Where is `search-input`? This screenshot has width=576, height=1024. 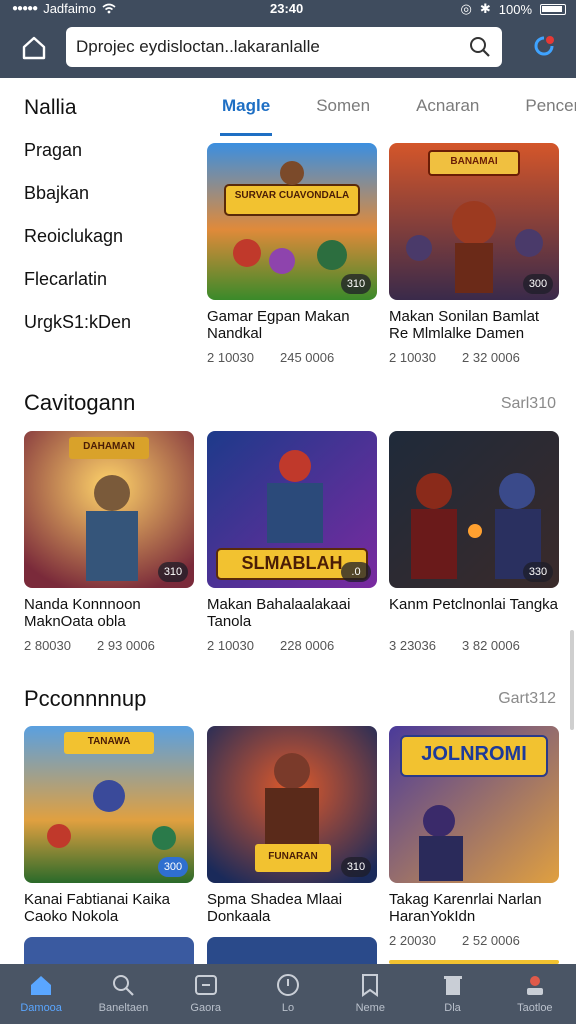
search-input is located at coordinates (266, 47).